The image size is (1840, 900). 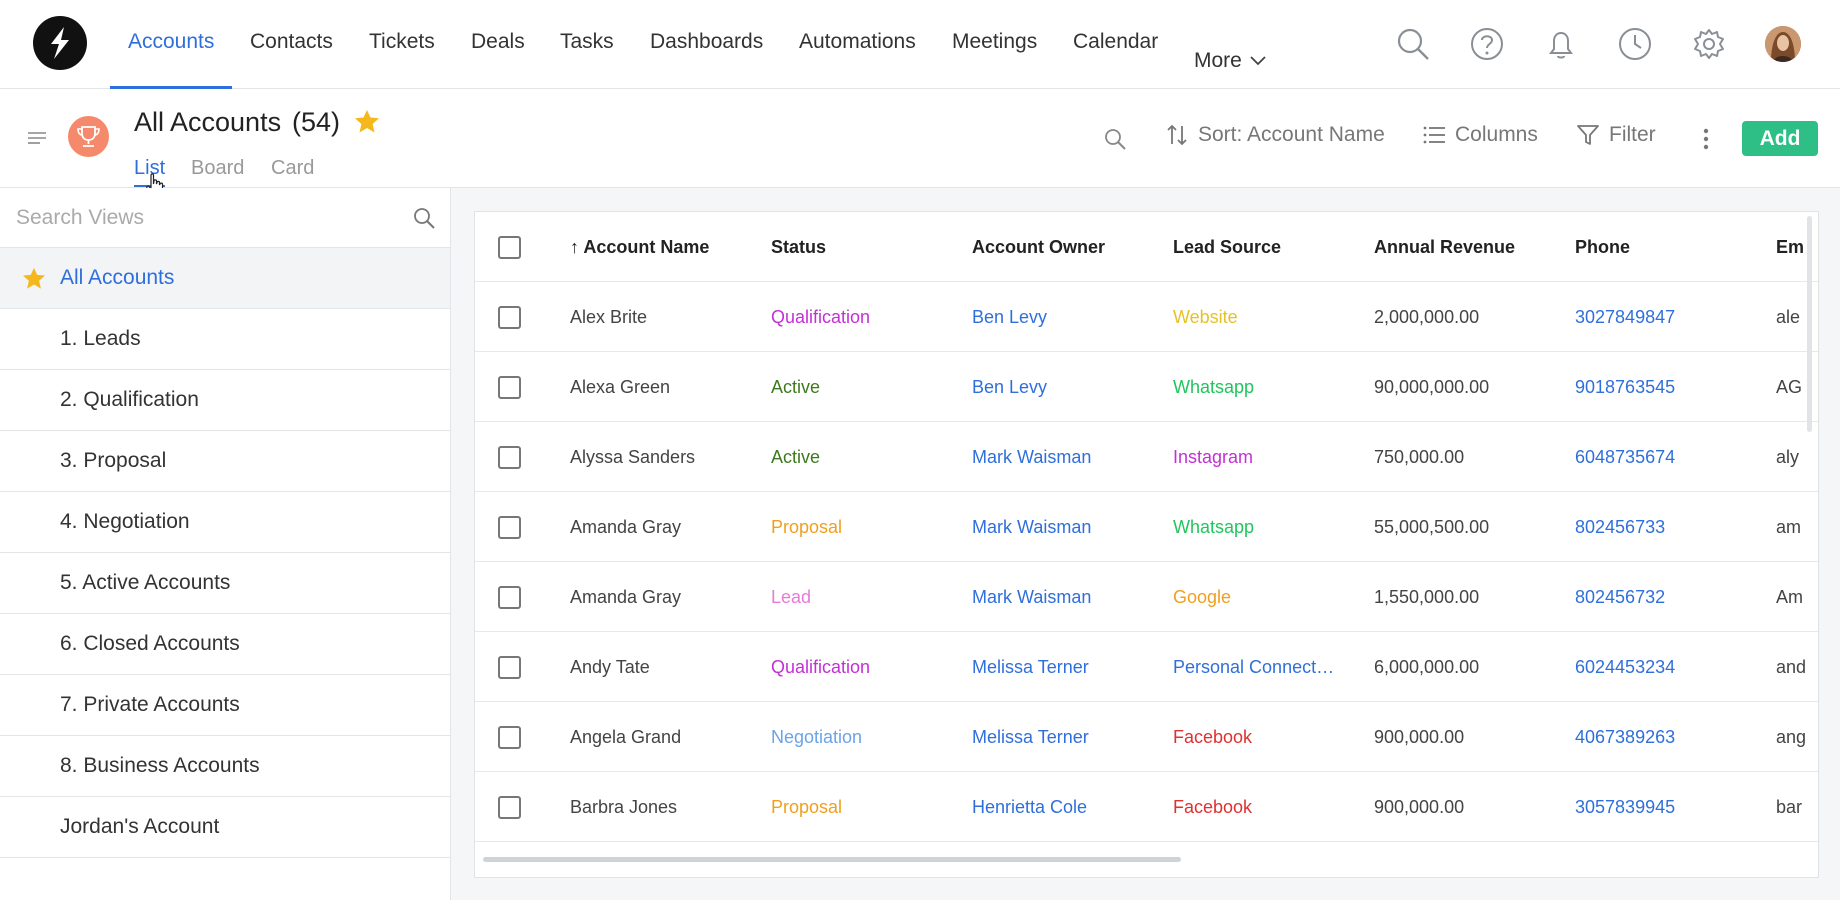 I want to click on sidebar-toggle-icon, so click(x=37, y=138).